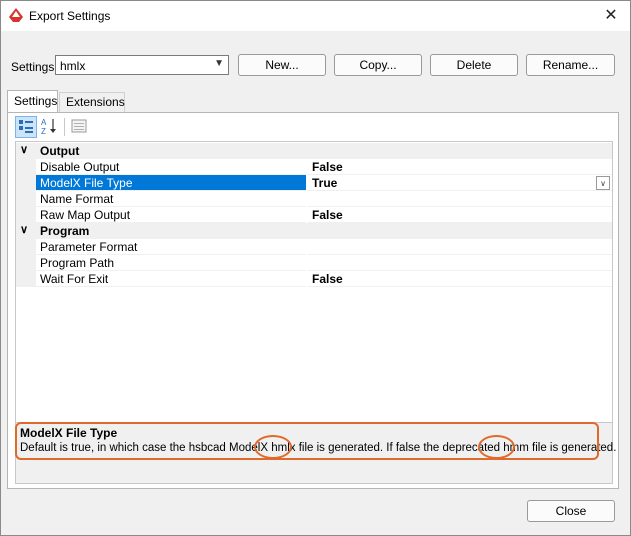 The image size is (631, 536). I want to click on property-row-modelx-file-type: ModelX File Type True ∨, so click(314, 183).